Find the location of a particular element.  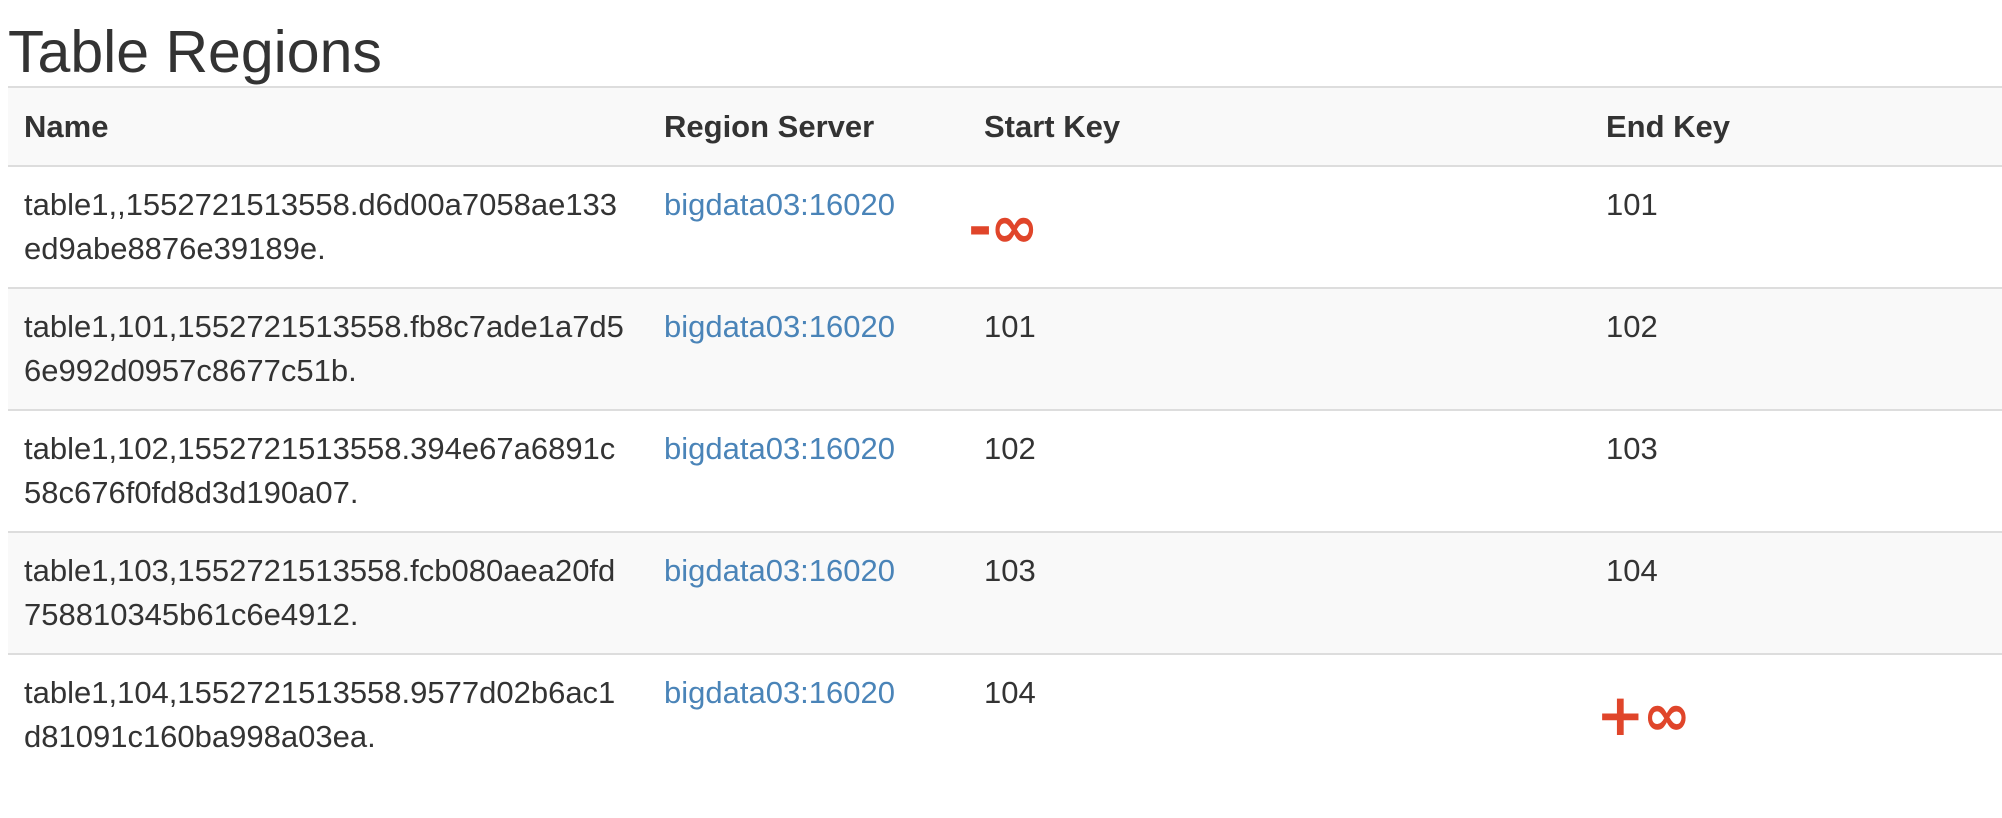

start-key: -∞ is located at coordinates (1279, 226).